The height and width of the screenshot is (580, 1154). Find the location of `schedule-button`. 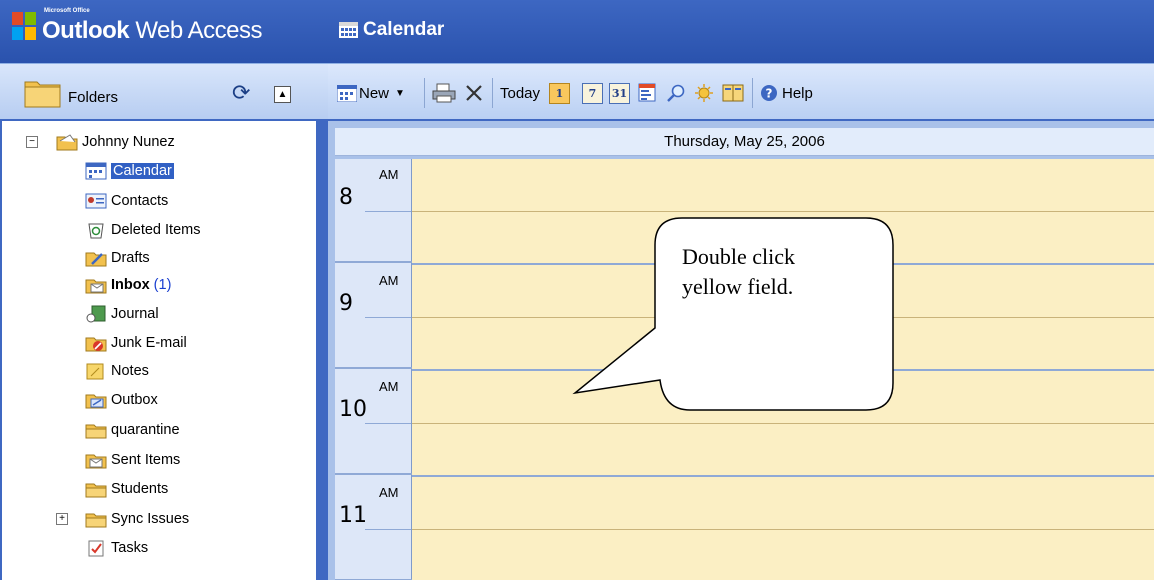

schedule-button is located at coordinates (648, 93).